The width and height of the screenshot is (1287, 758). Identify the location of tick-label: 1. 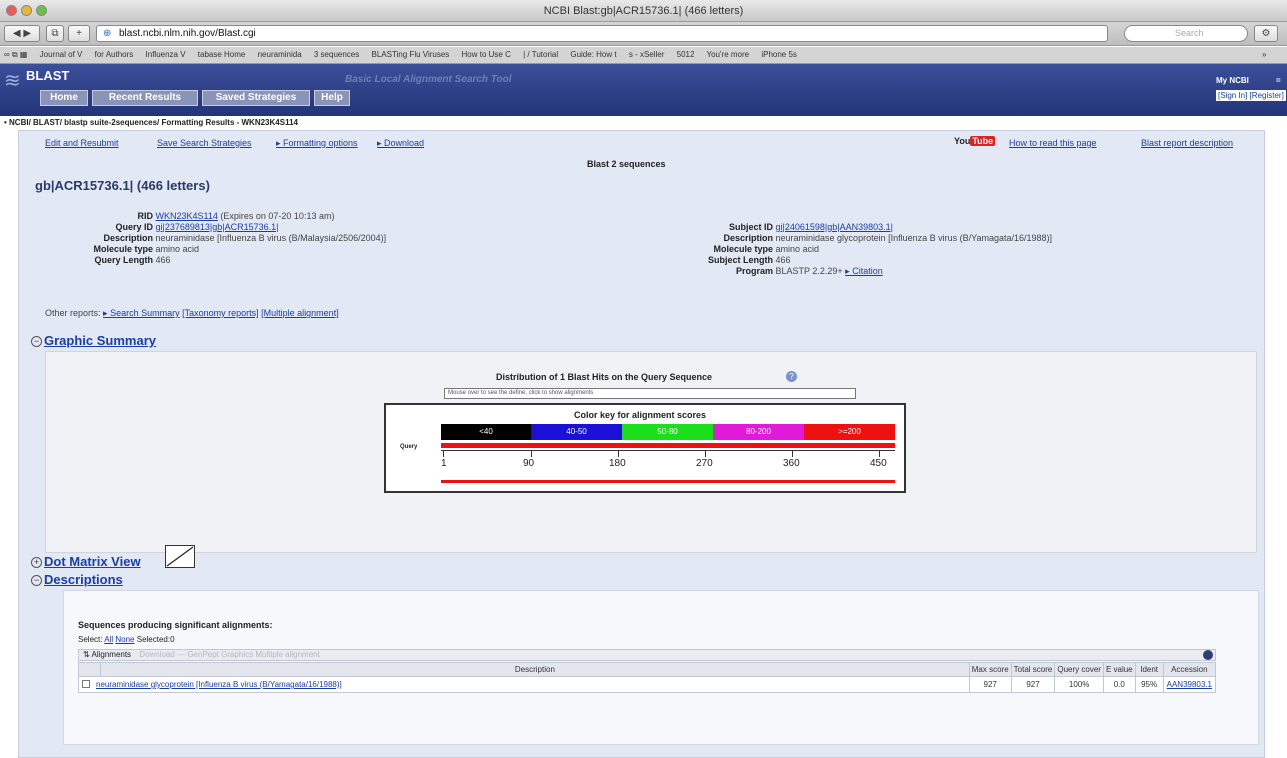
(444, 463).